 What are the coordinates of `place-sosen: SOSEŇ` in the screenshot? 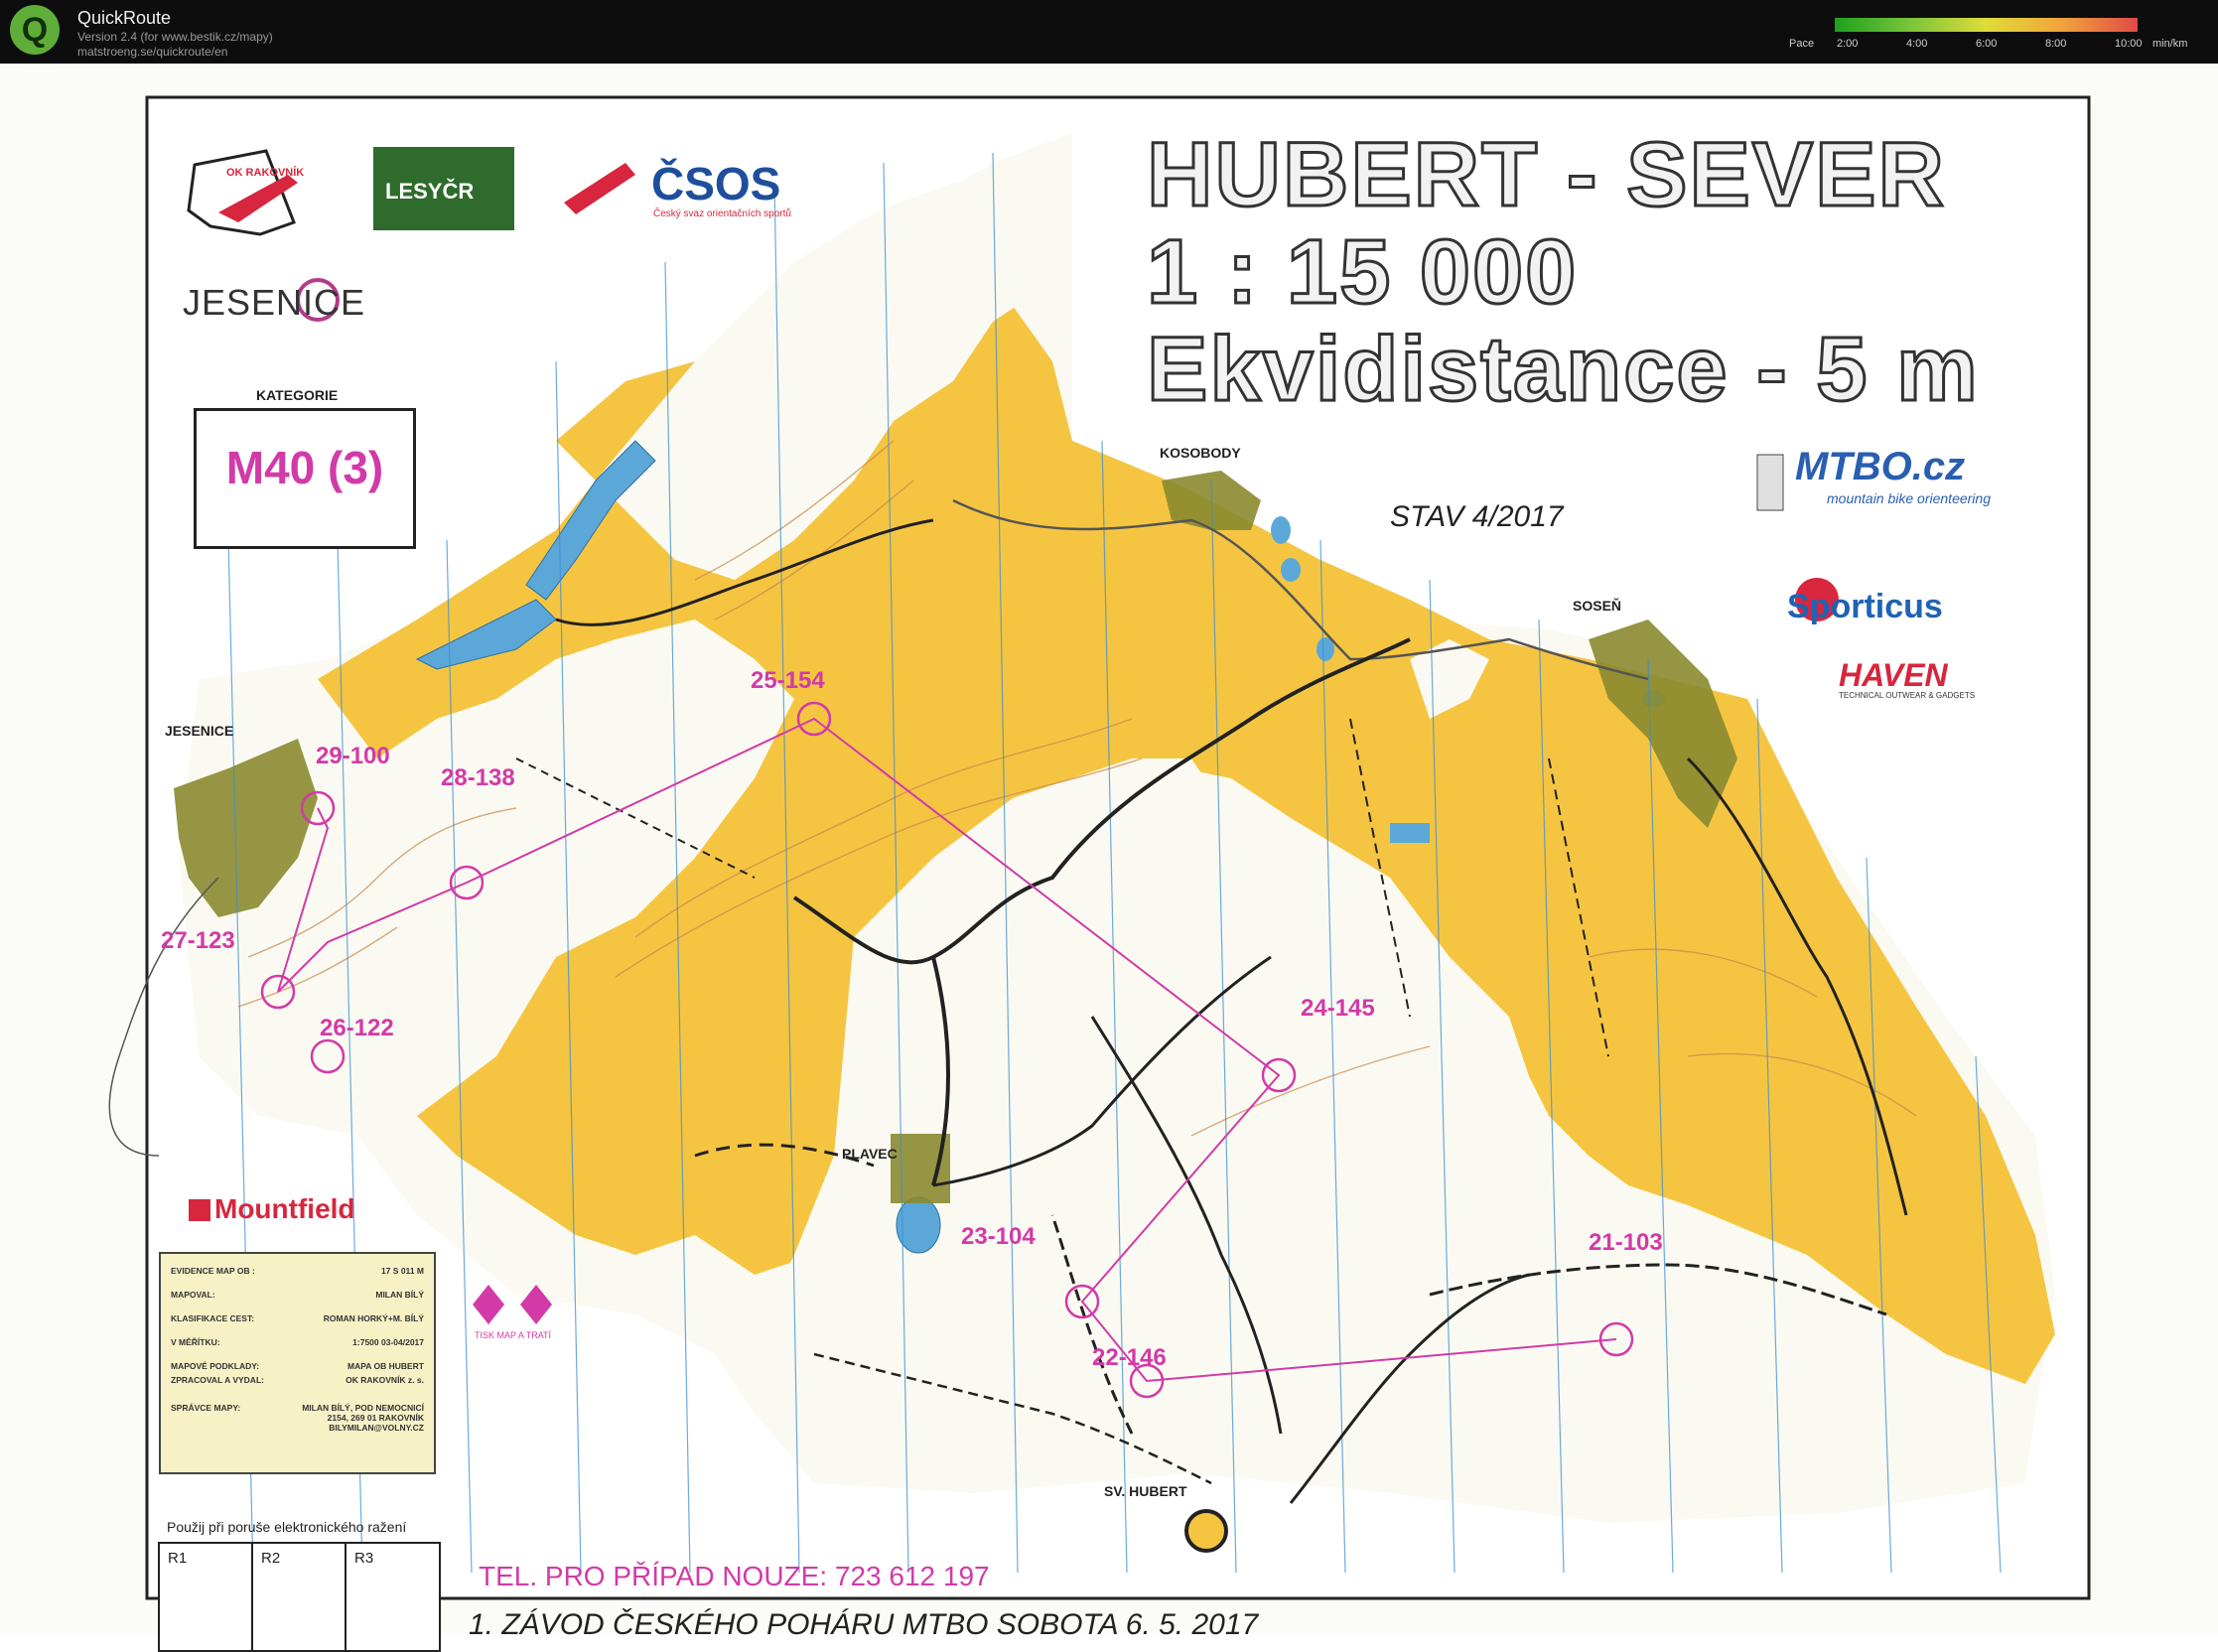 It's located at (1597, 606).